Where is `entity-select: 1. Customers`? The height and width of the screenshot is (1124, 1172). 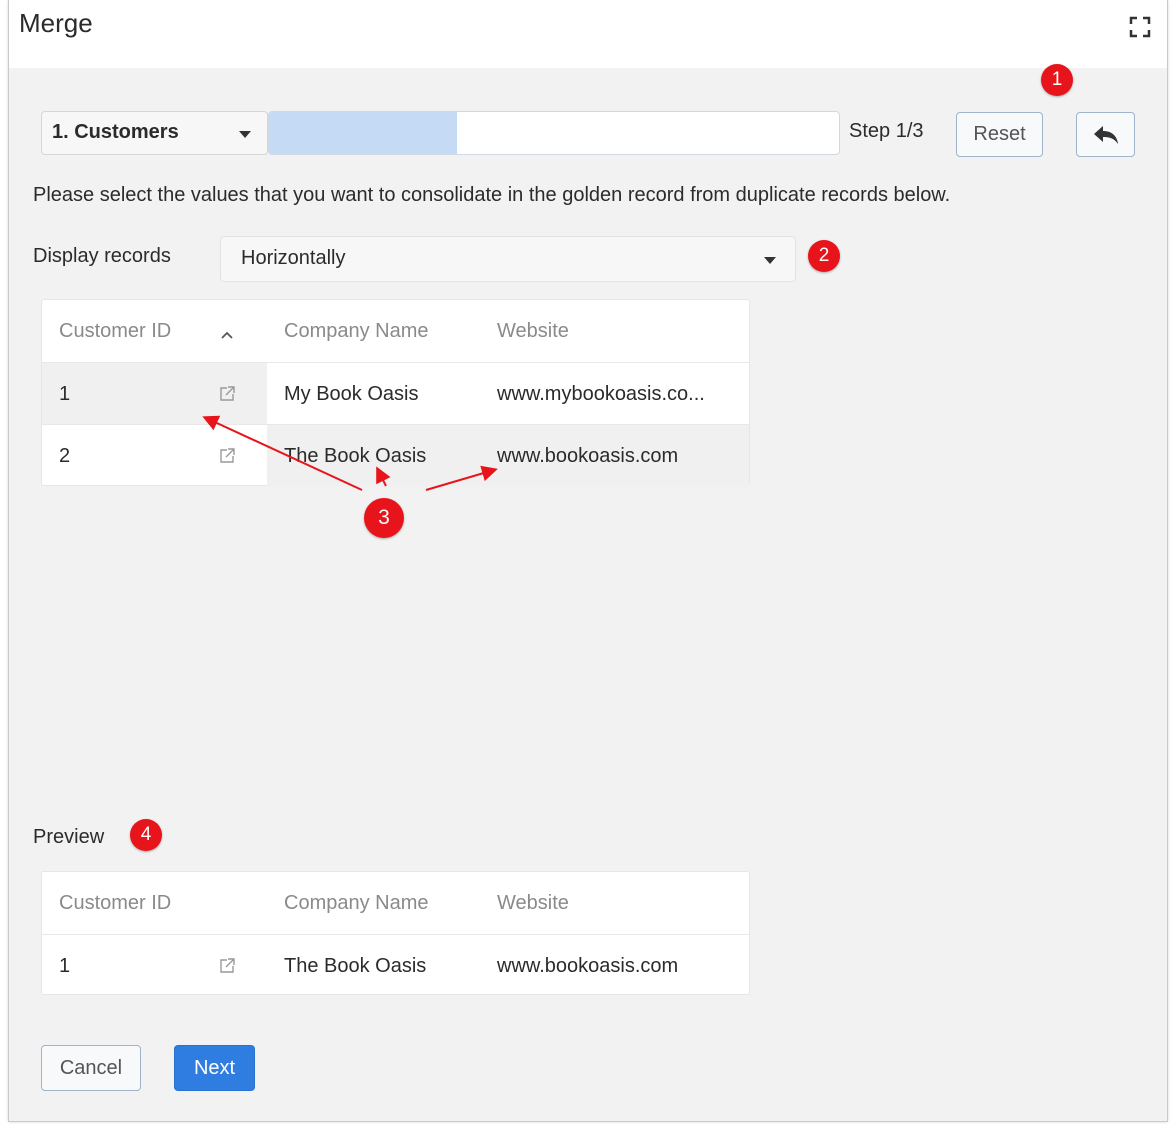
entity-select: 1. Customers is located at coordinates (154, 133).